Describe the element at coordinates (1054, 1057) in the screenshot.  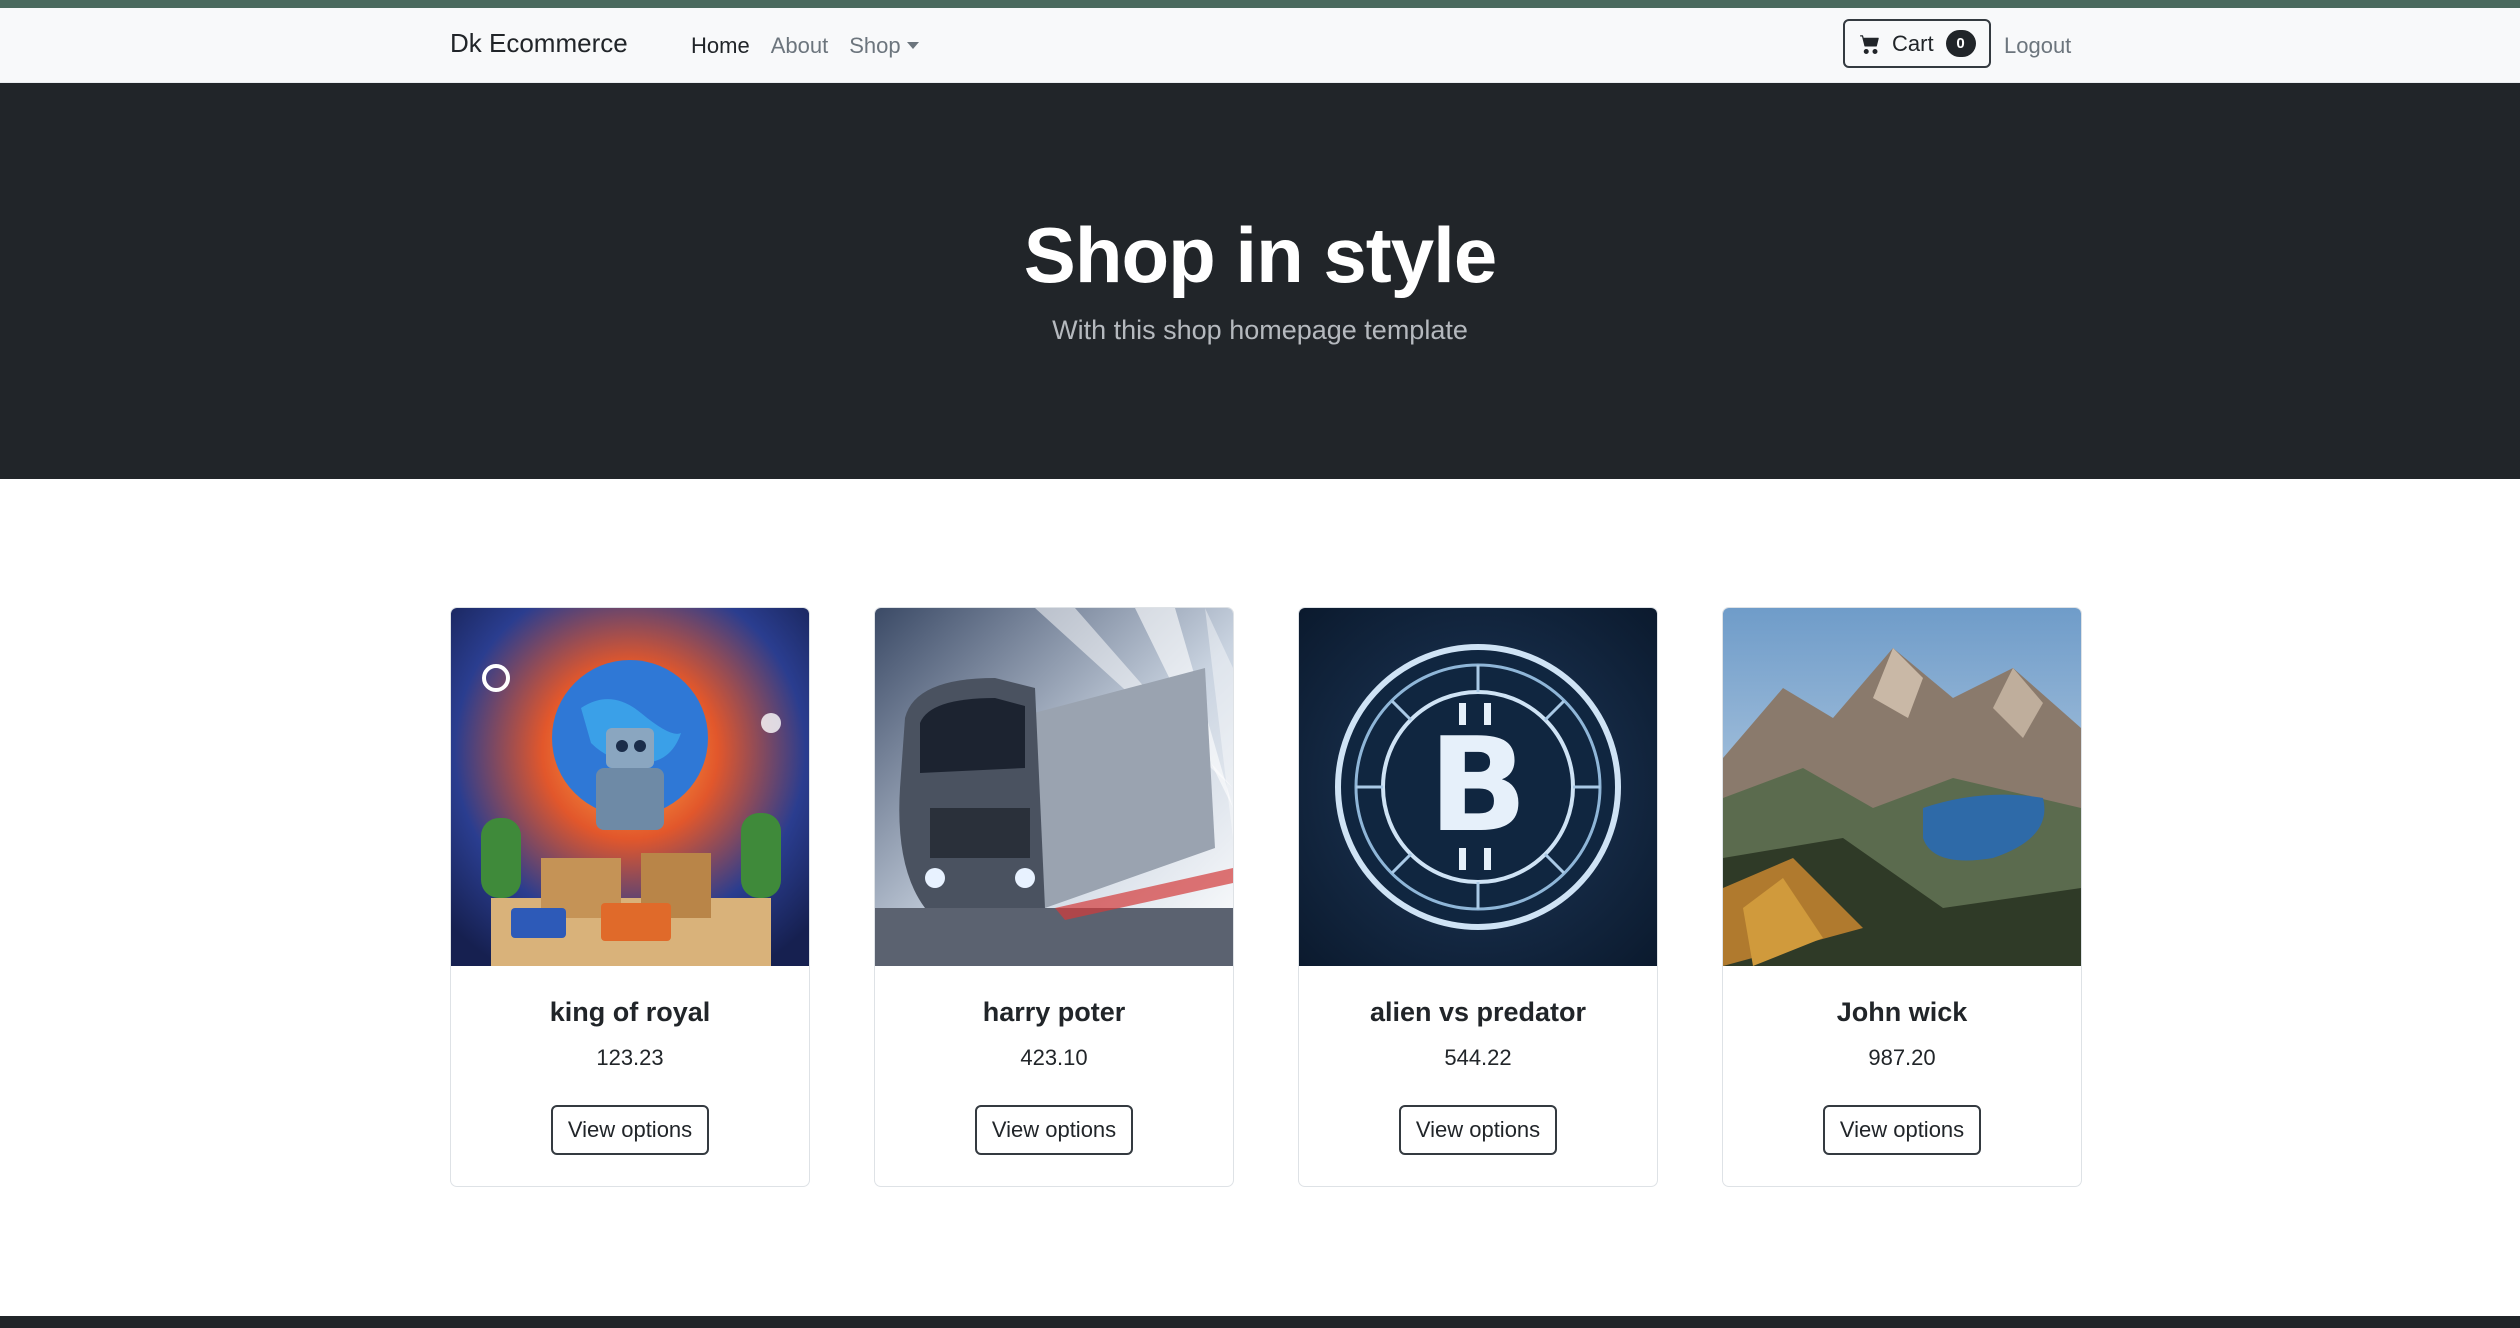
I see `product-price: 423.10` at that location.